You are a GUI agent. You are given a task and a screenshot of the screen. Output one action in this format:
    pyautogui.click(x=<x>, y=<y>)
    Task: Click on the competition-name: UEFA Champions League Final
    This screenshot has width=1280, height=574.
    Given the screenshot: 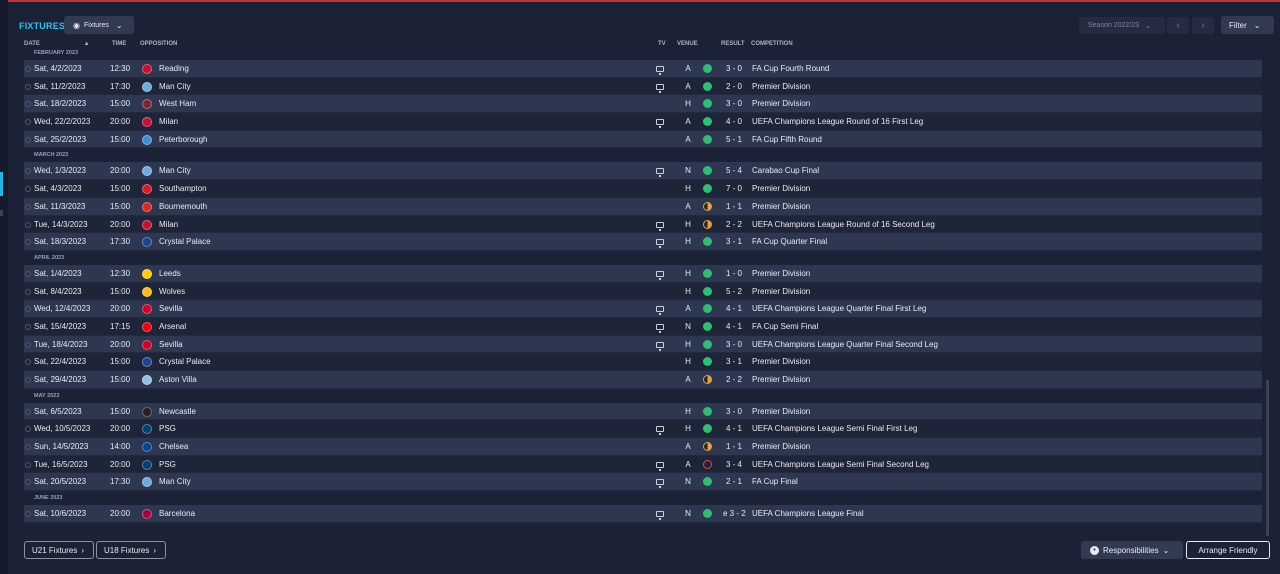 What is the action you would take?
    pyautogui.click(x=808, y=513)
    